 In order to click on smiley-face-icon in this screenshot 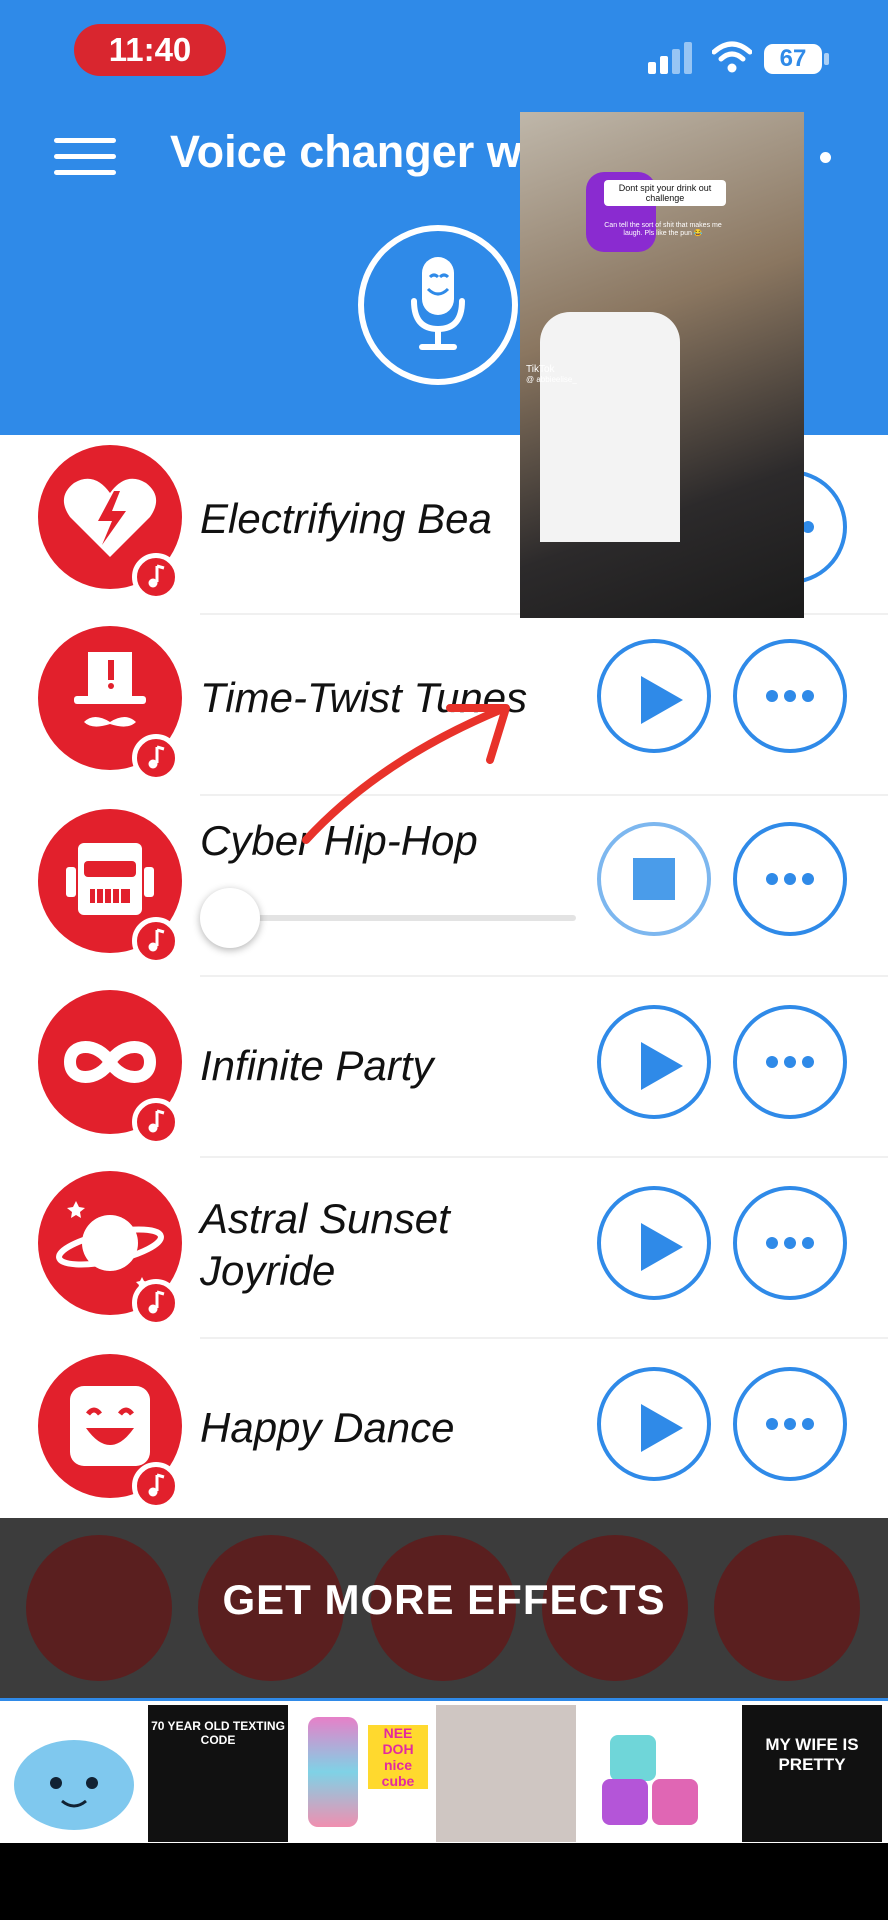, I will do `click(110, 1432)`.